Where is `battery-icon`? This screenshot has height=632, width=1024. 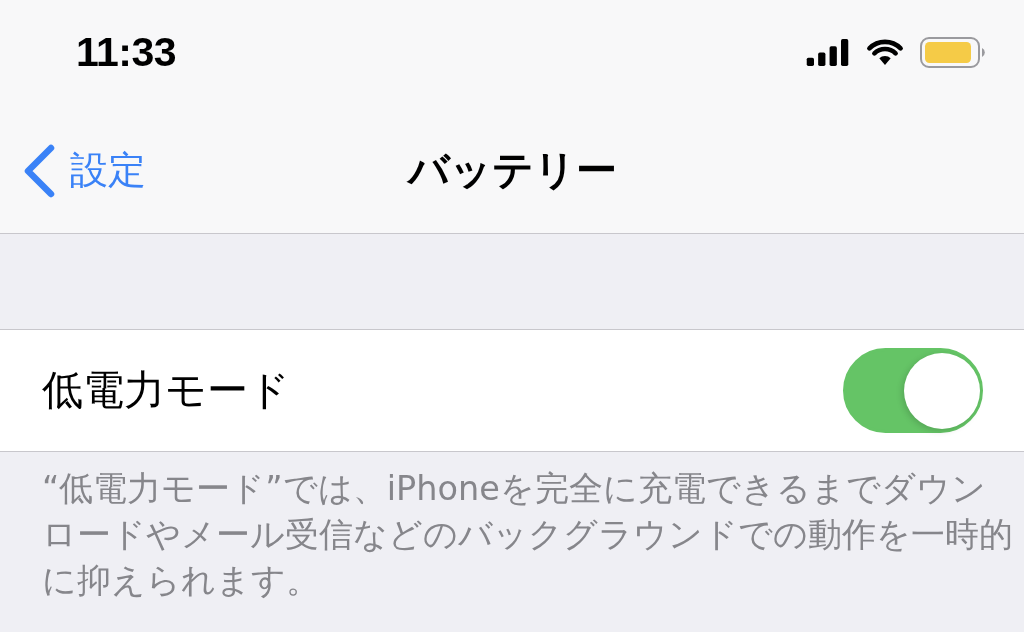 battery-icon is located at coordinates (953, 52).